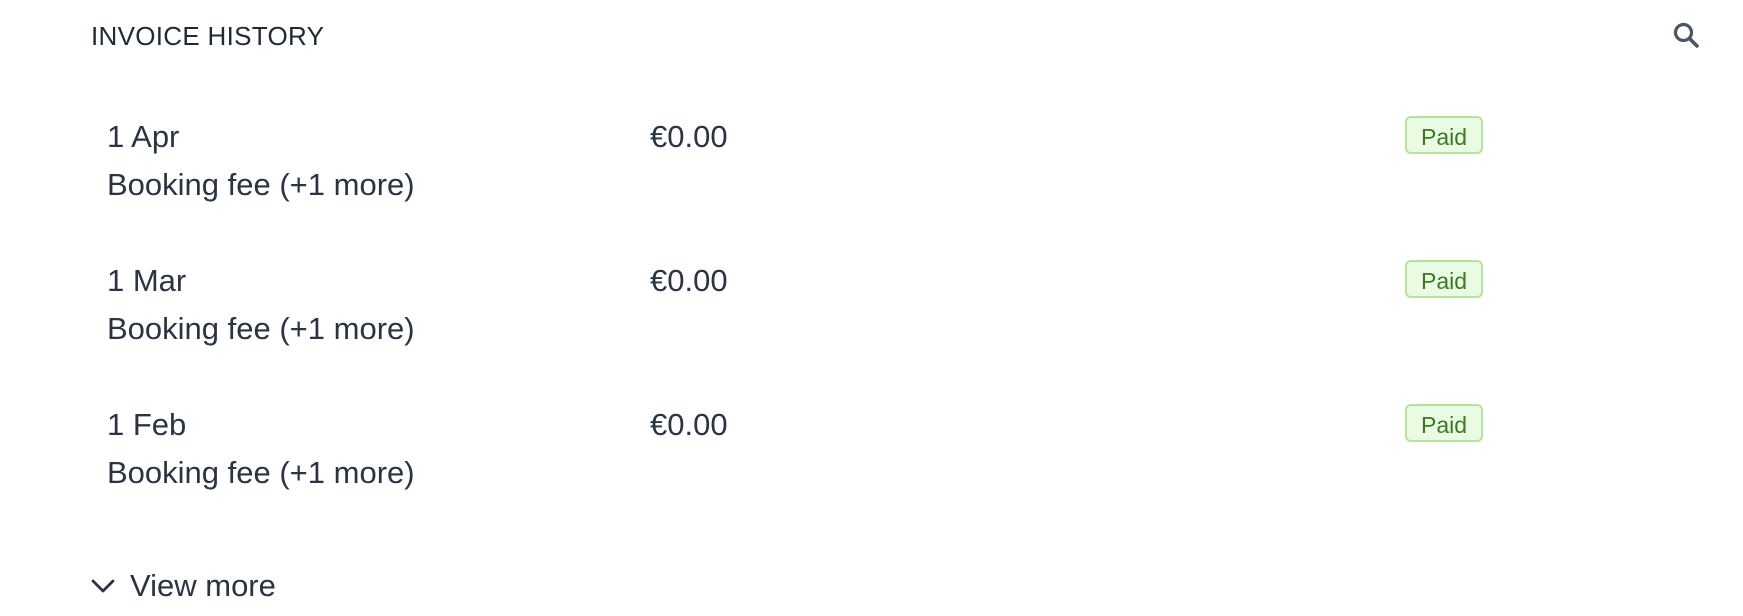 This screenshot has width=1743, height=616. I want to click on invoice-date: 1 Feb, so click(147, 424).